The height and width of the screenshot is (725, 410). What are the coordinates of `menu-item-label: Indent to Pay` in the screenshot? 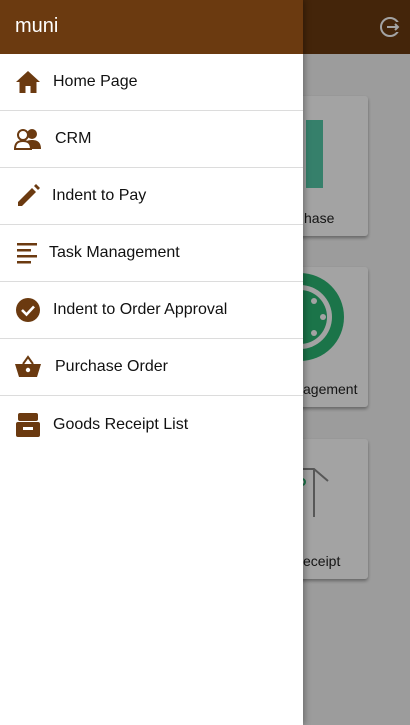 It's located at (99, 195).